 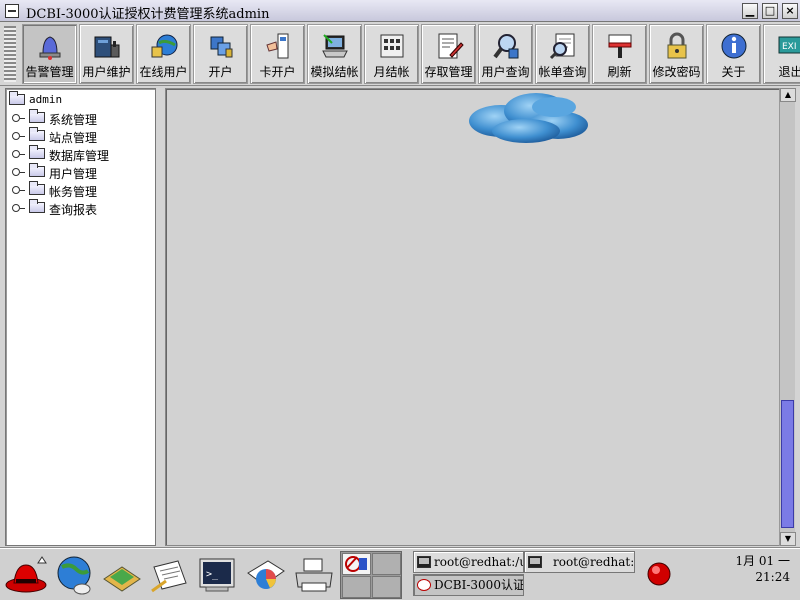 What do you see at coordinates (49, 54) in the screenshot?
I see `toolbar-button-alarm: 告警管理` at bounding box center [49, 54].